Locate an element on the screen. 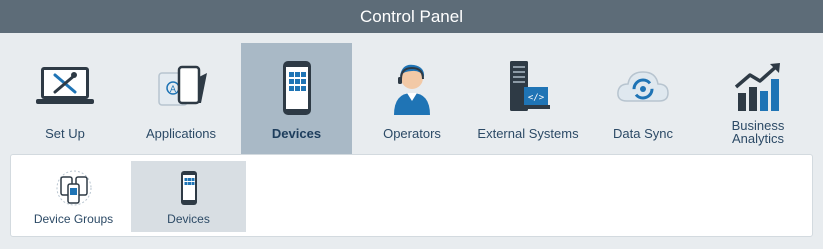 The image size is (823, 249). nav-item-devices: Devices is located at coordinates (296, 98).